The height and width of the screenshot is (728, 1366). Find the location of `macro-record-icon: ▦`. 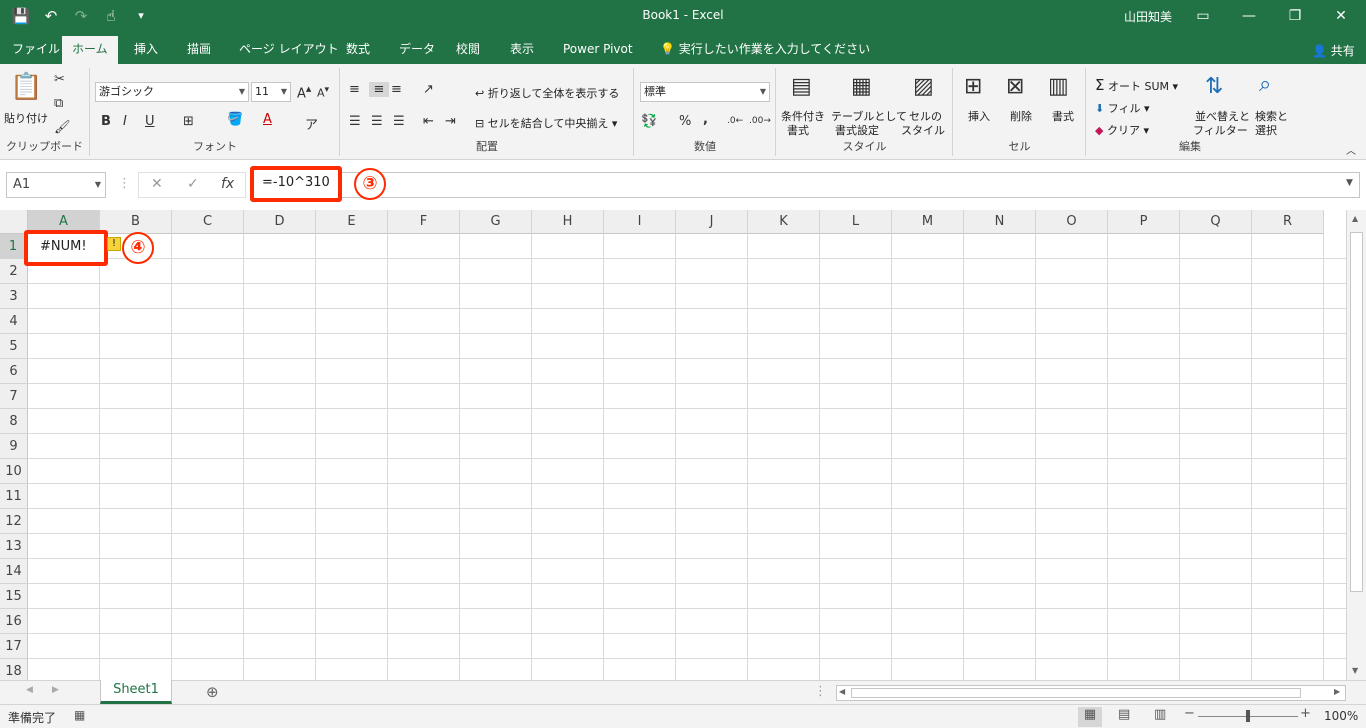

macro-record-icon: ▦ is located at coordinates (79, 715).